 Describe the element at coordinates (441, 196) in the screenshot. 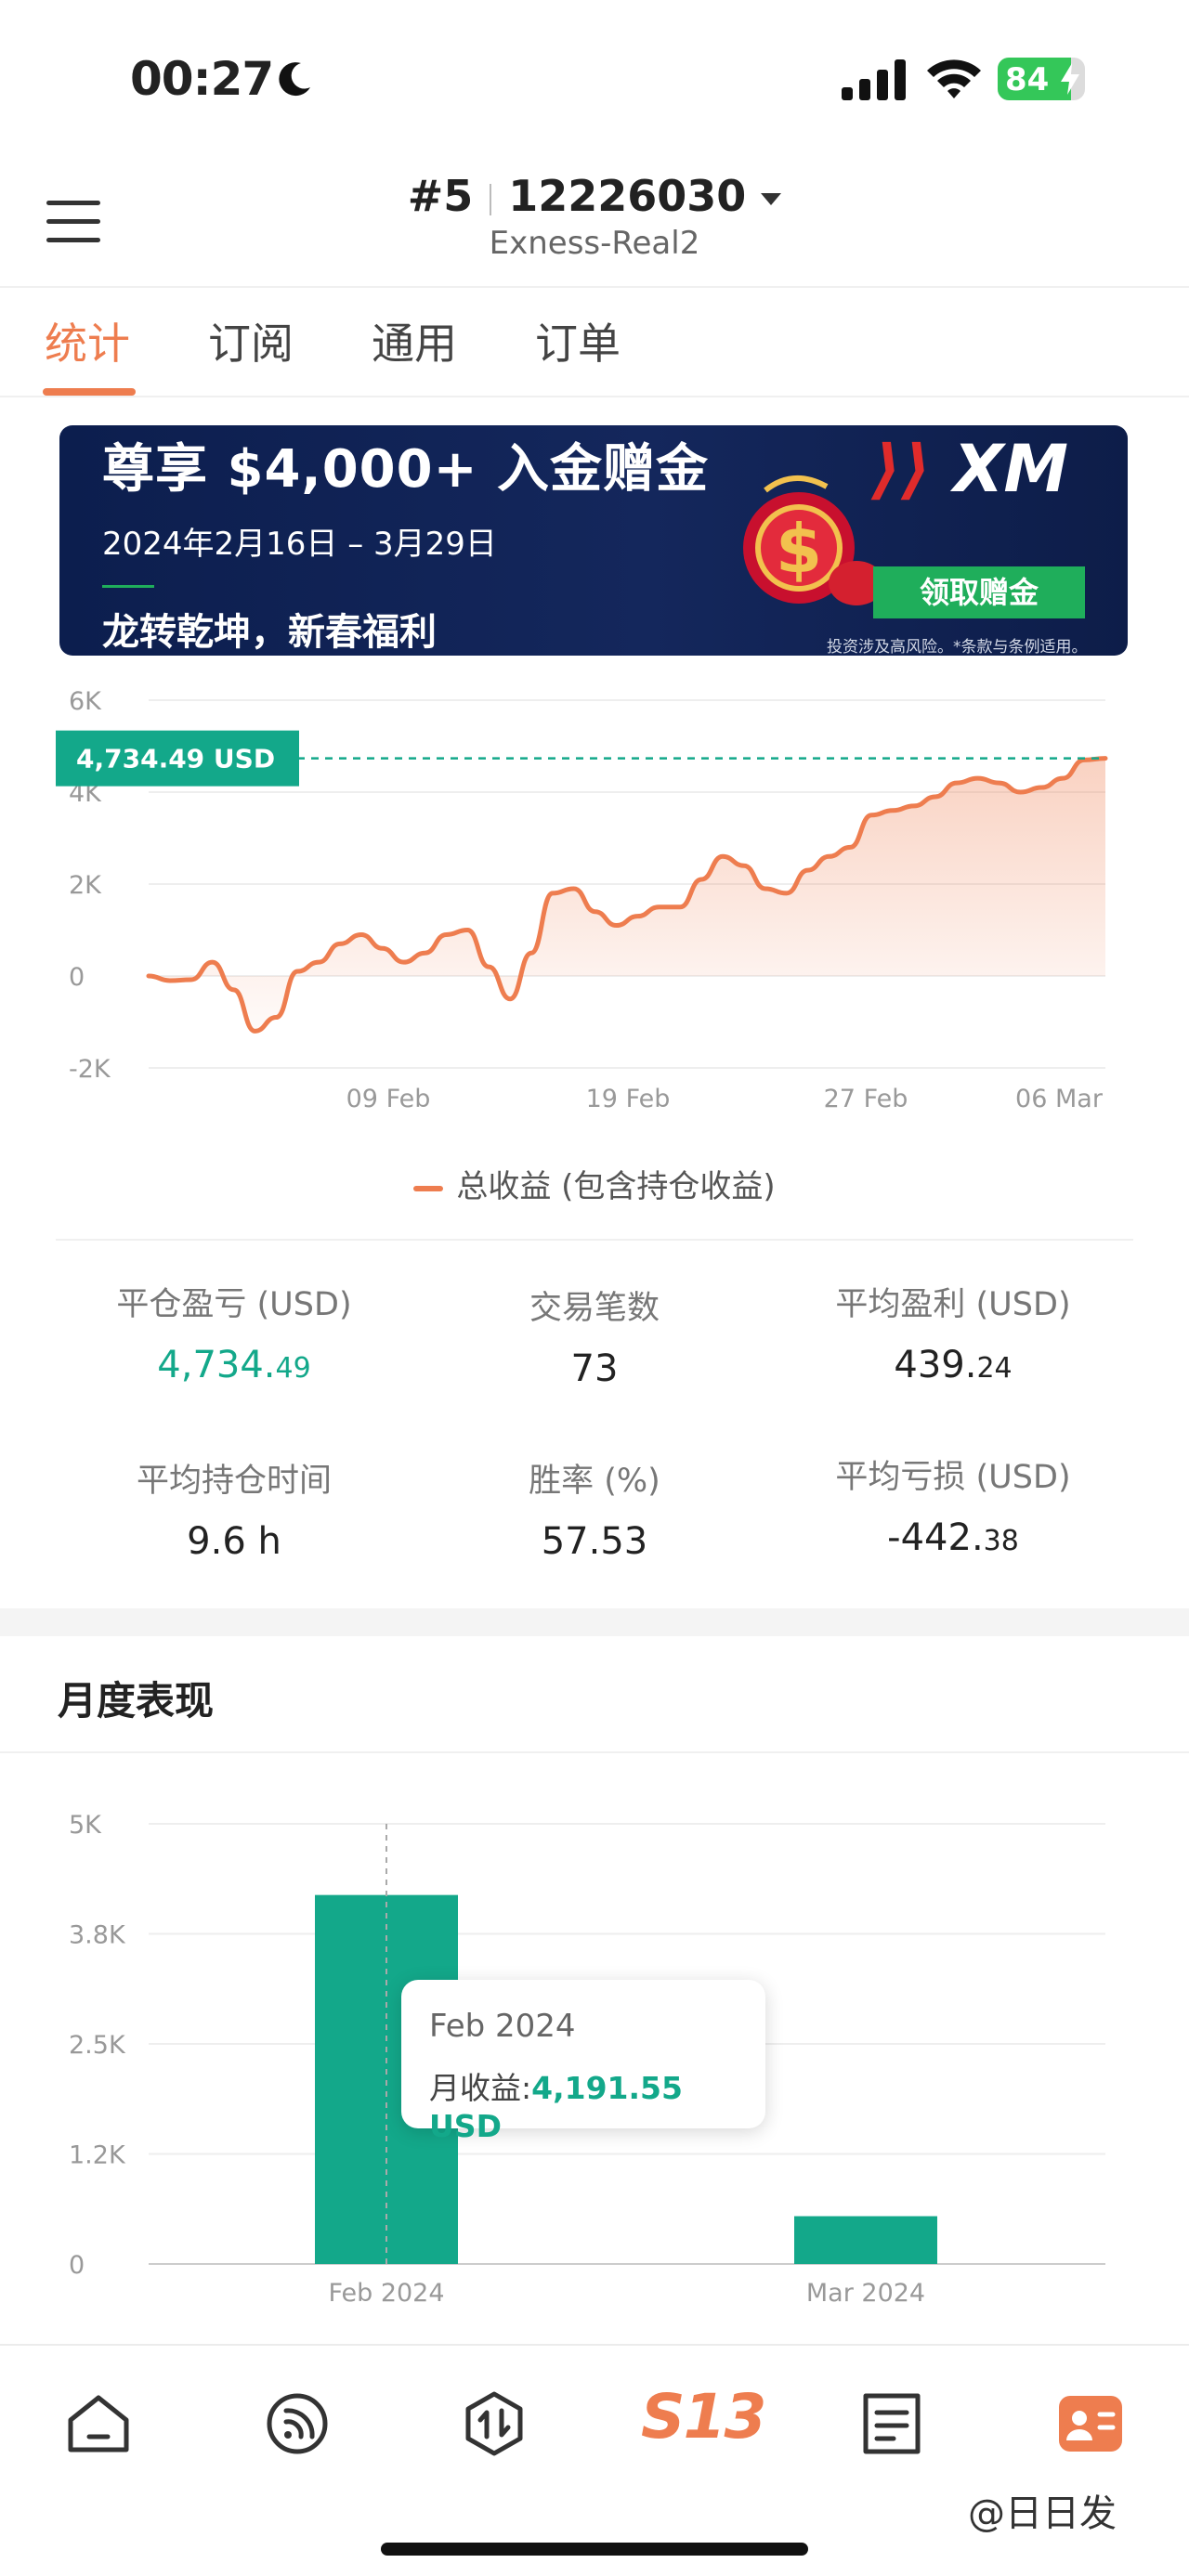

I see `account-index: #5` at that location.